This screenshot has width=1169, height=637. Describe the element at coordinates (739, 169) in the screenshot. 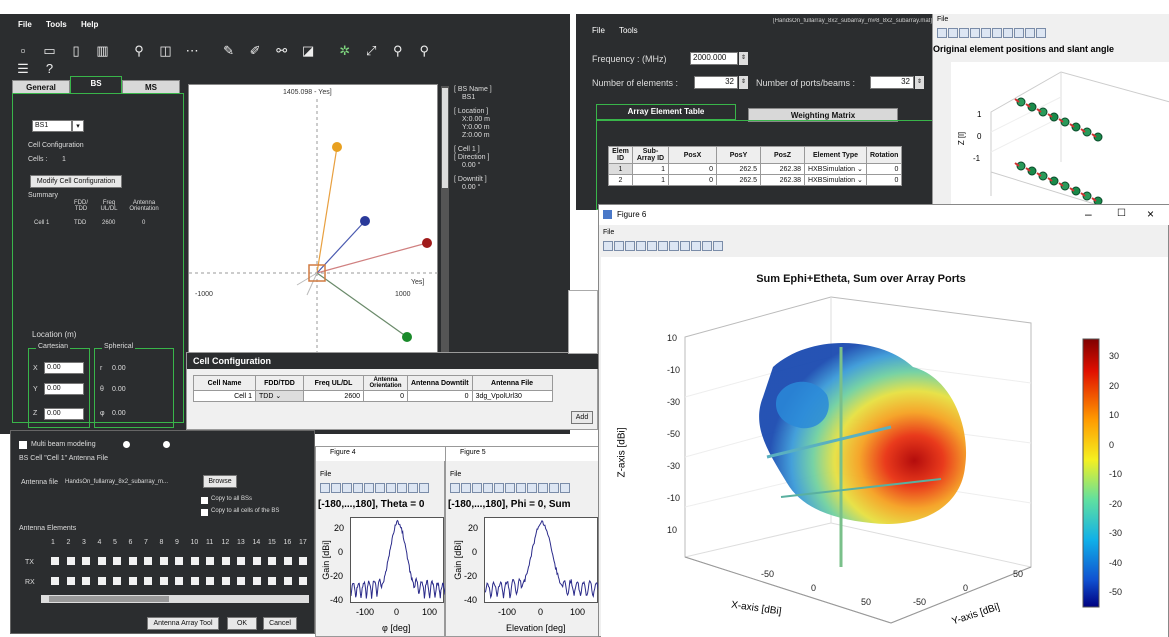

I see `row1-posy: 262.5` at that location.